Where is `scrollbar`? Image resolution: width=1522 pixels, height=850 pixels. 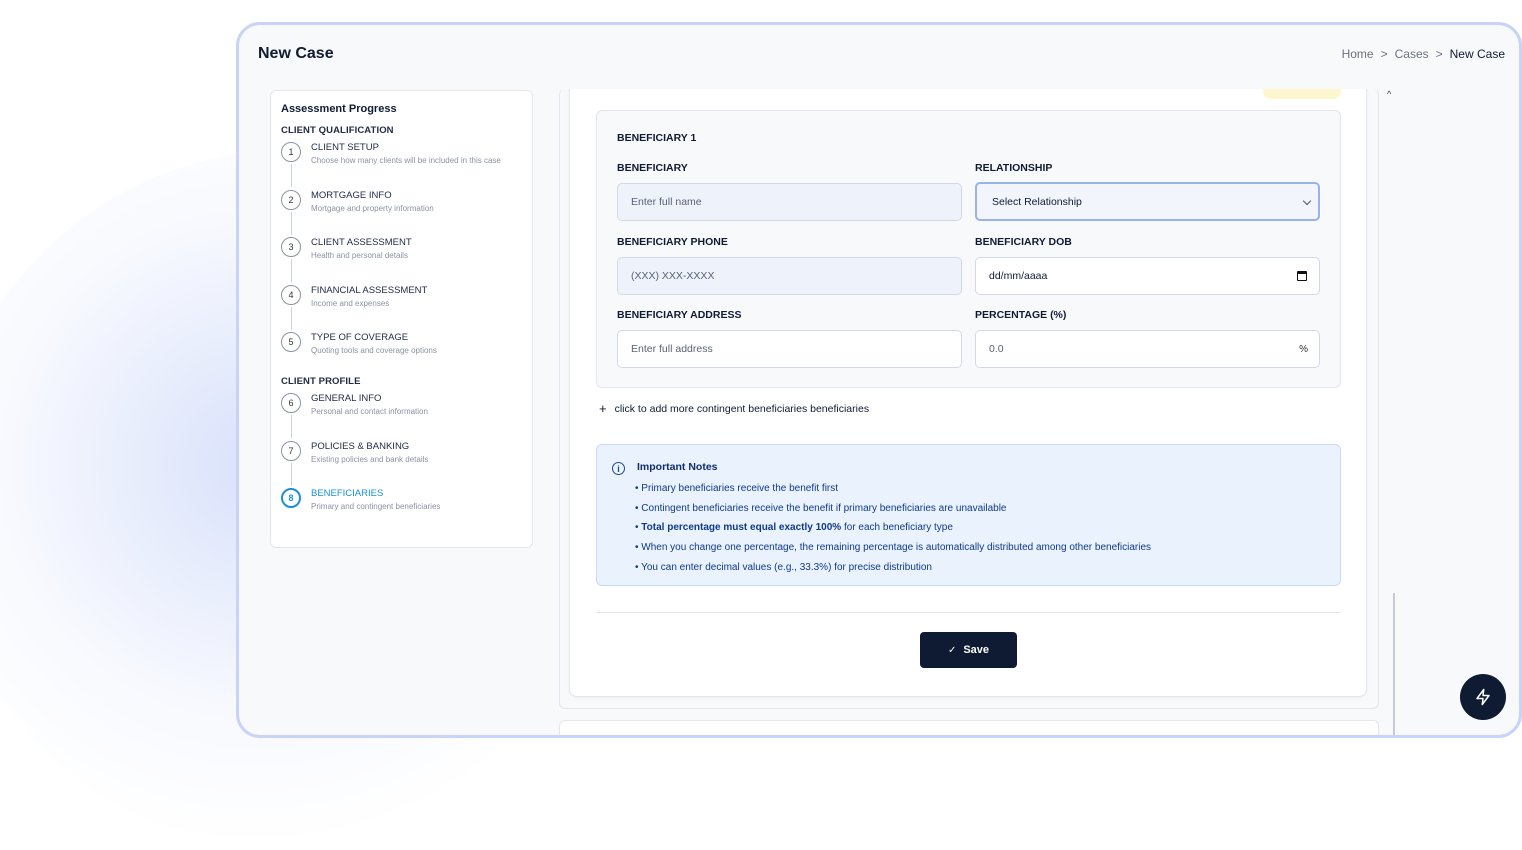
scrollbar is located at coordinates (1394, 664).